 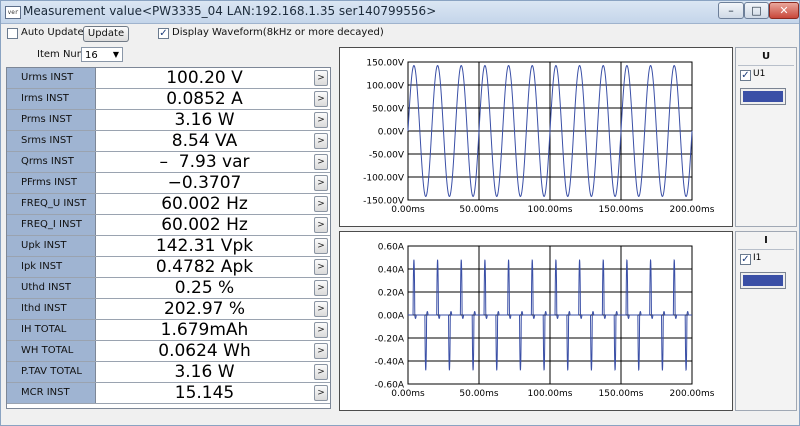 I want to click on measurement-label: P.TAV TOTAL, so click(x=51, y=372).